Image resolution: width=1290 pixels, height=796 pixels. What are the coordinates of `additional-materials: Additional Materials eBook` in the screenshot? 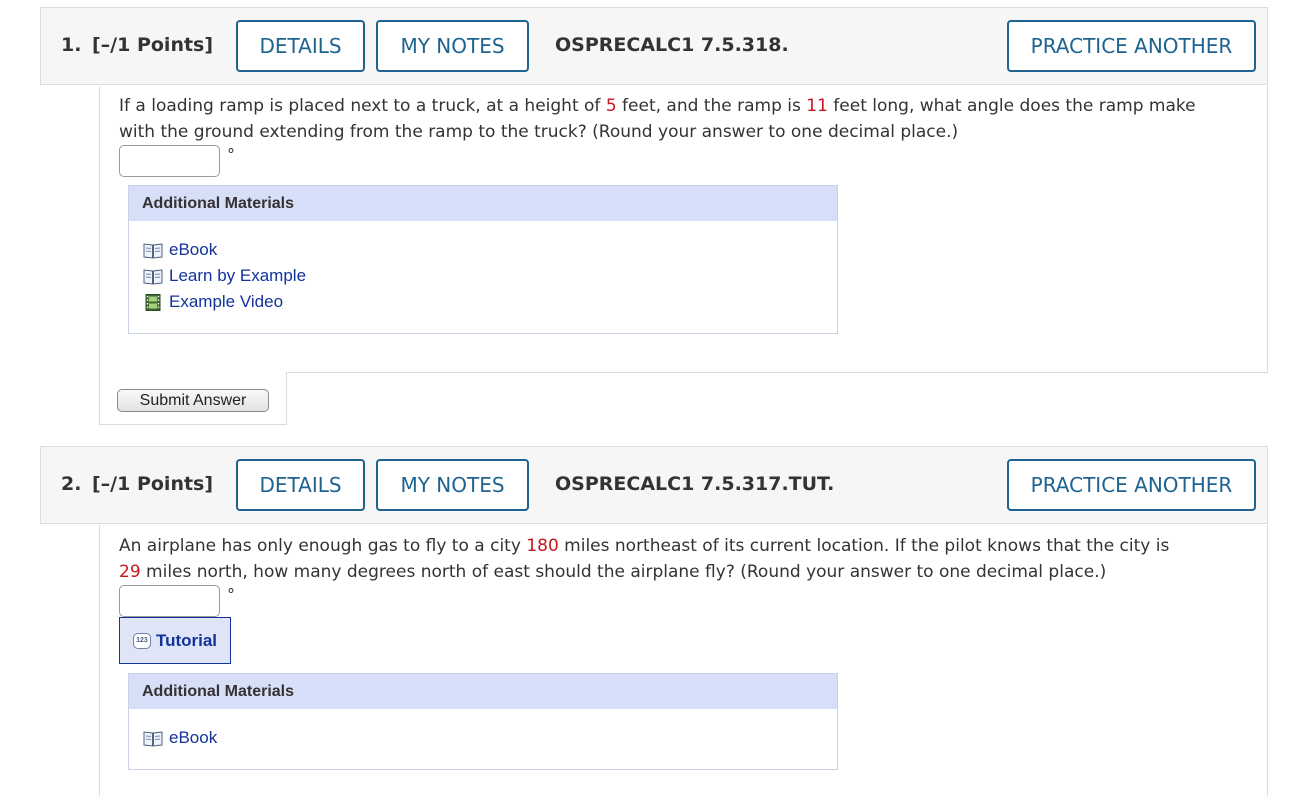 It's located at (483, 721).